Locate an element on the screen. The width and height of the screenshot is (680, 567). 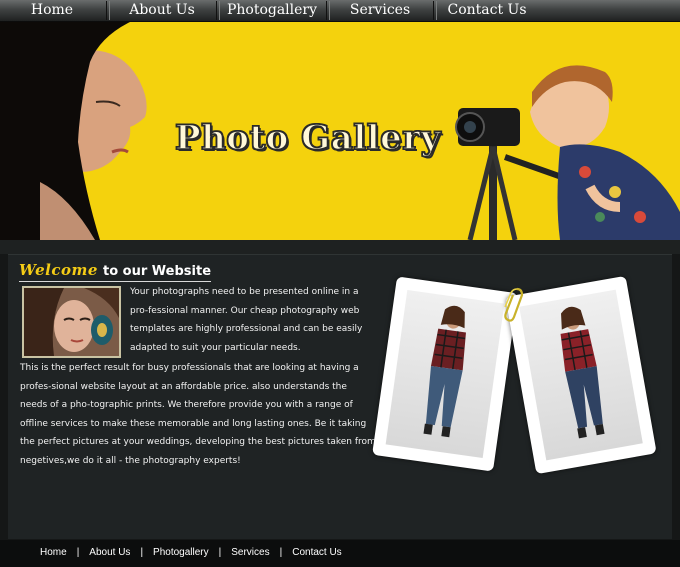
nav-photogallery: Photogallery is located at coordinates (272, 10).